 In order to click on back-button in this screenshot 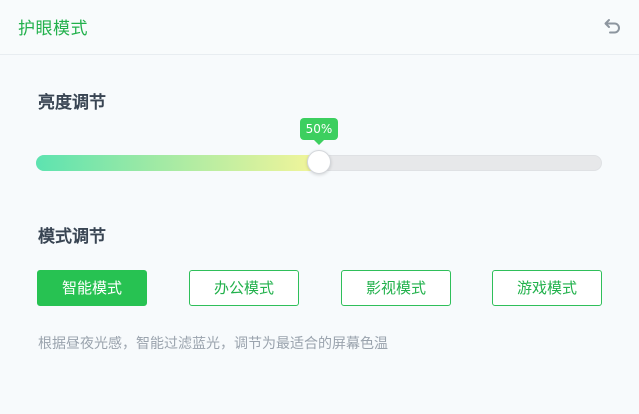, I will do `click(613, 26)`.